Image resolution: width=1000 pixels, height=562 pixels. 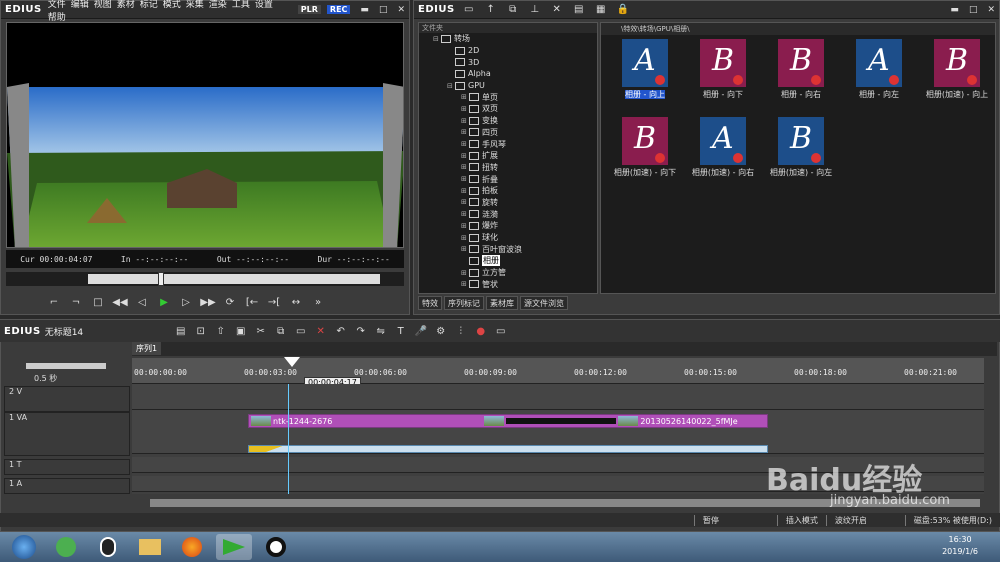 What do you see at coordinates (230, 302) in the screenshot?
I see `loop-icon: ⟳` at bounding box center [230, 302].